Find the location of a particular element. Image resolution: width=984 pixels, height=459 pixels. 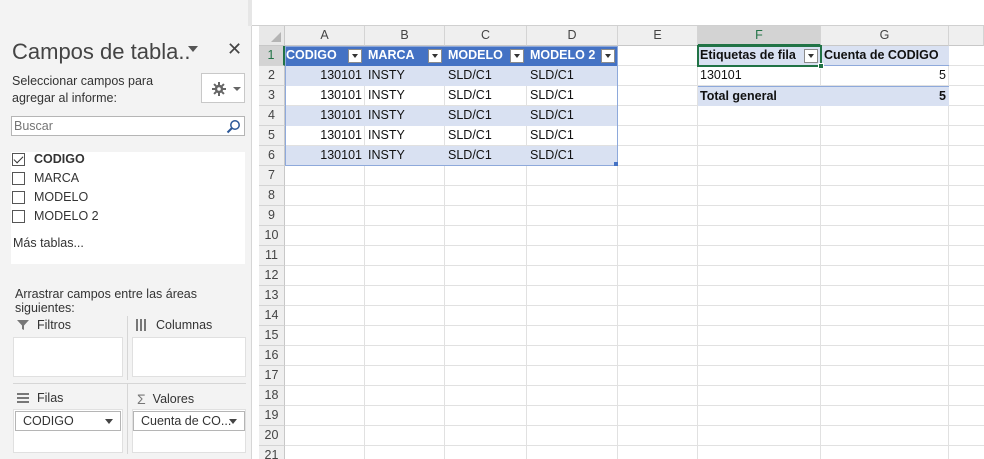

row-header-8: 8 is located at coordinates (272, 196).